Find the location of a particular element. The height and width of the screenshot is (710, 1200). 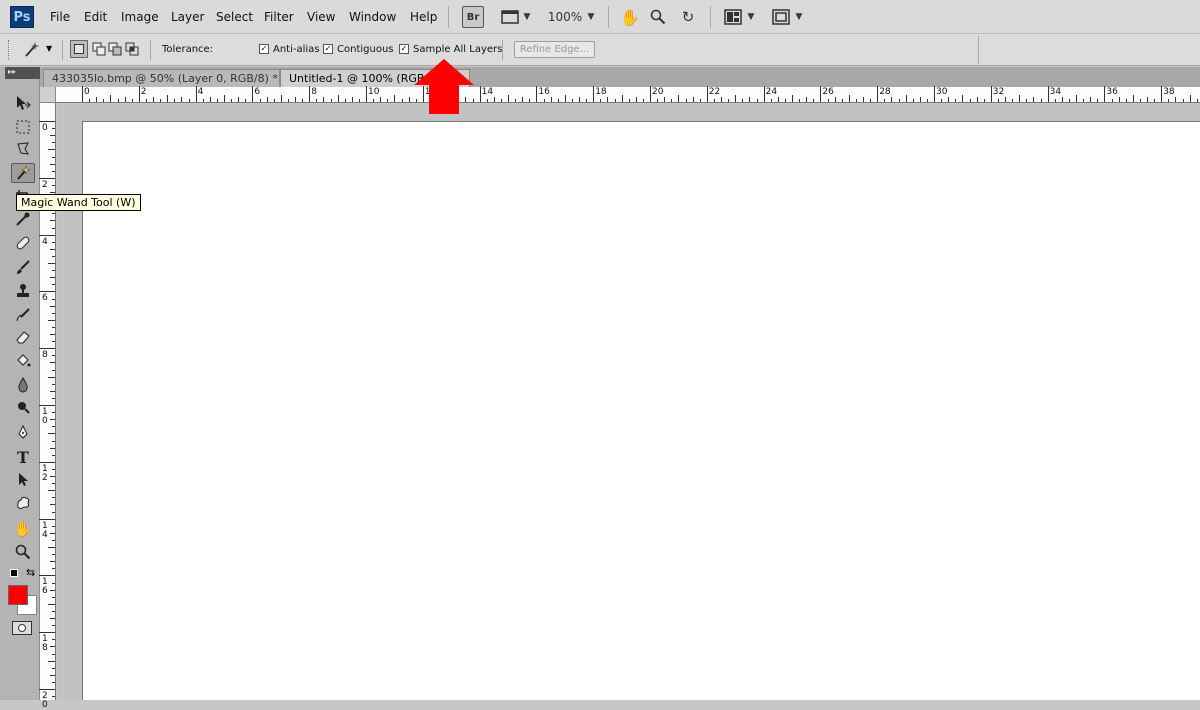

options-grip is located at coordinates (10, 50).